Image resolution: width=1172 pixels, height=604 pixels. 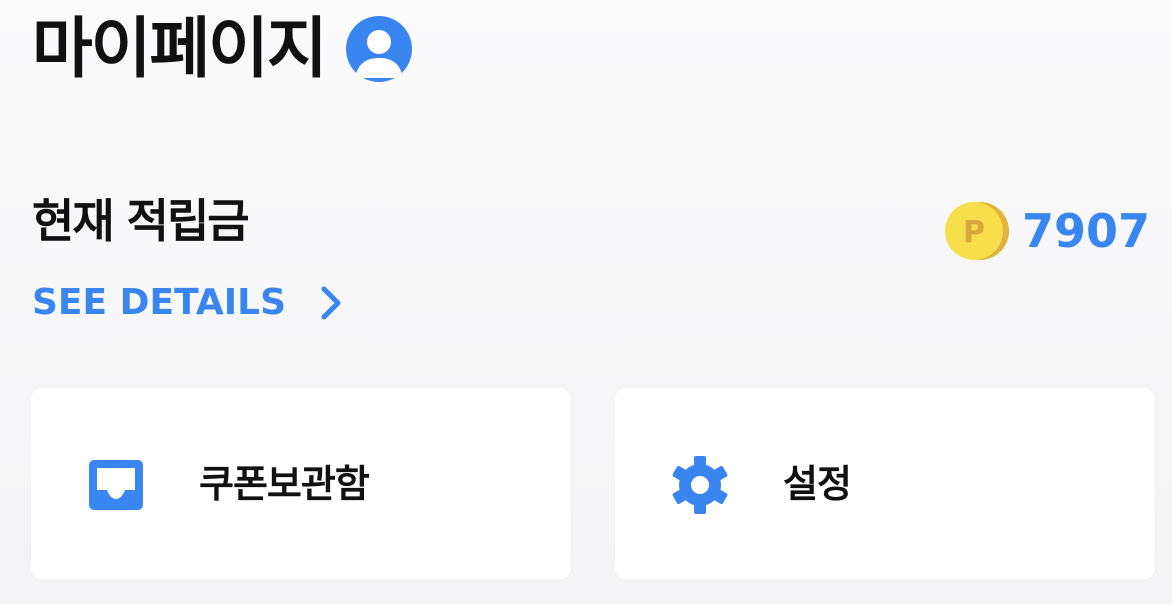 What do you see at coordinates (331, 302) in the screenshot?
I see `chevron-right-icon` at bounding box center [331, 302].